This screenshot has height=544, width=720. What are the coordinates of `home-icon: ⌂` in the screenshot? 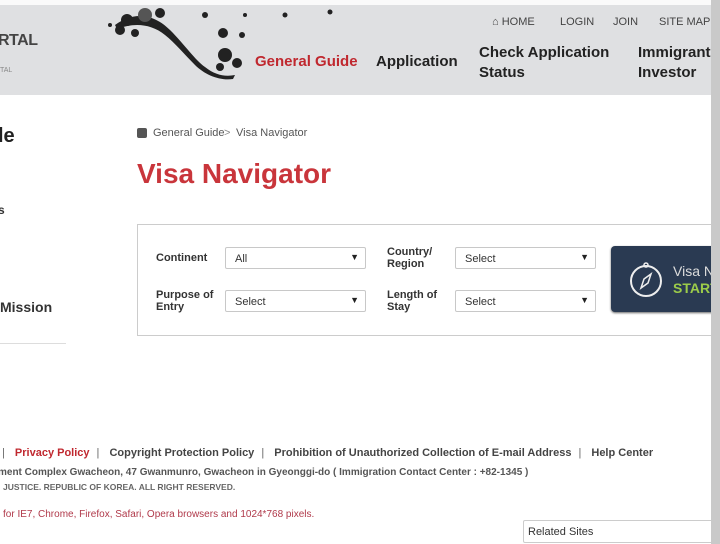 It's located at (495, 22).